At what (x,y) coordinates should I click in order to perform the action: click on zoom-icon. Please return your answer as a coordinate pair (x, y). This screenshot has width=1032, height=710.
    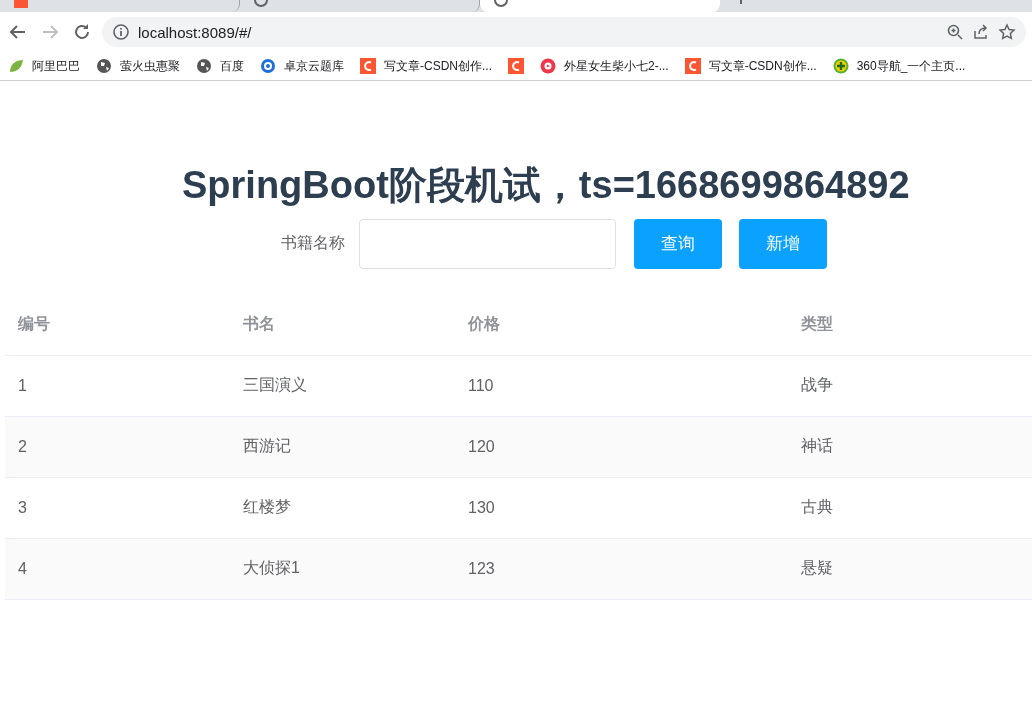
    Looking at the image, I should click on (955, 32).